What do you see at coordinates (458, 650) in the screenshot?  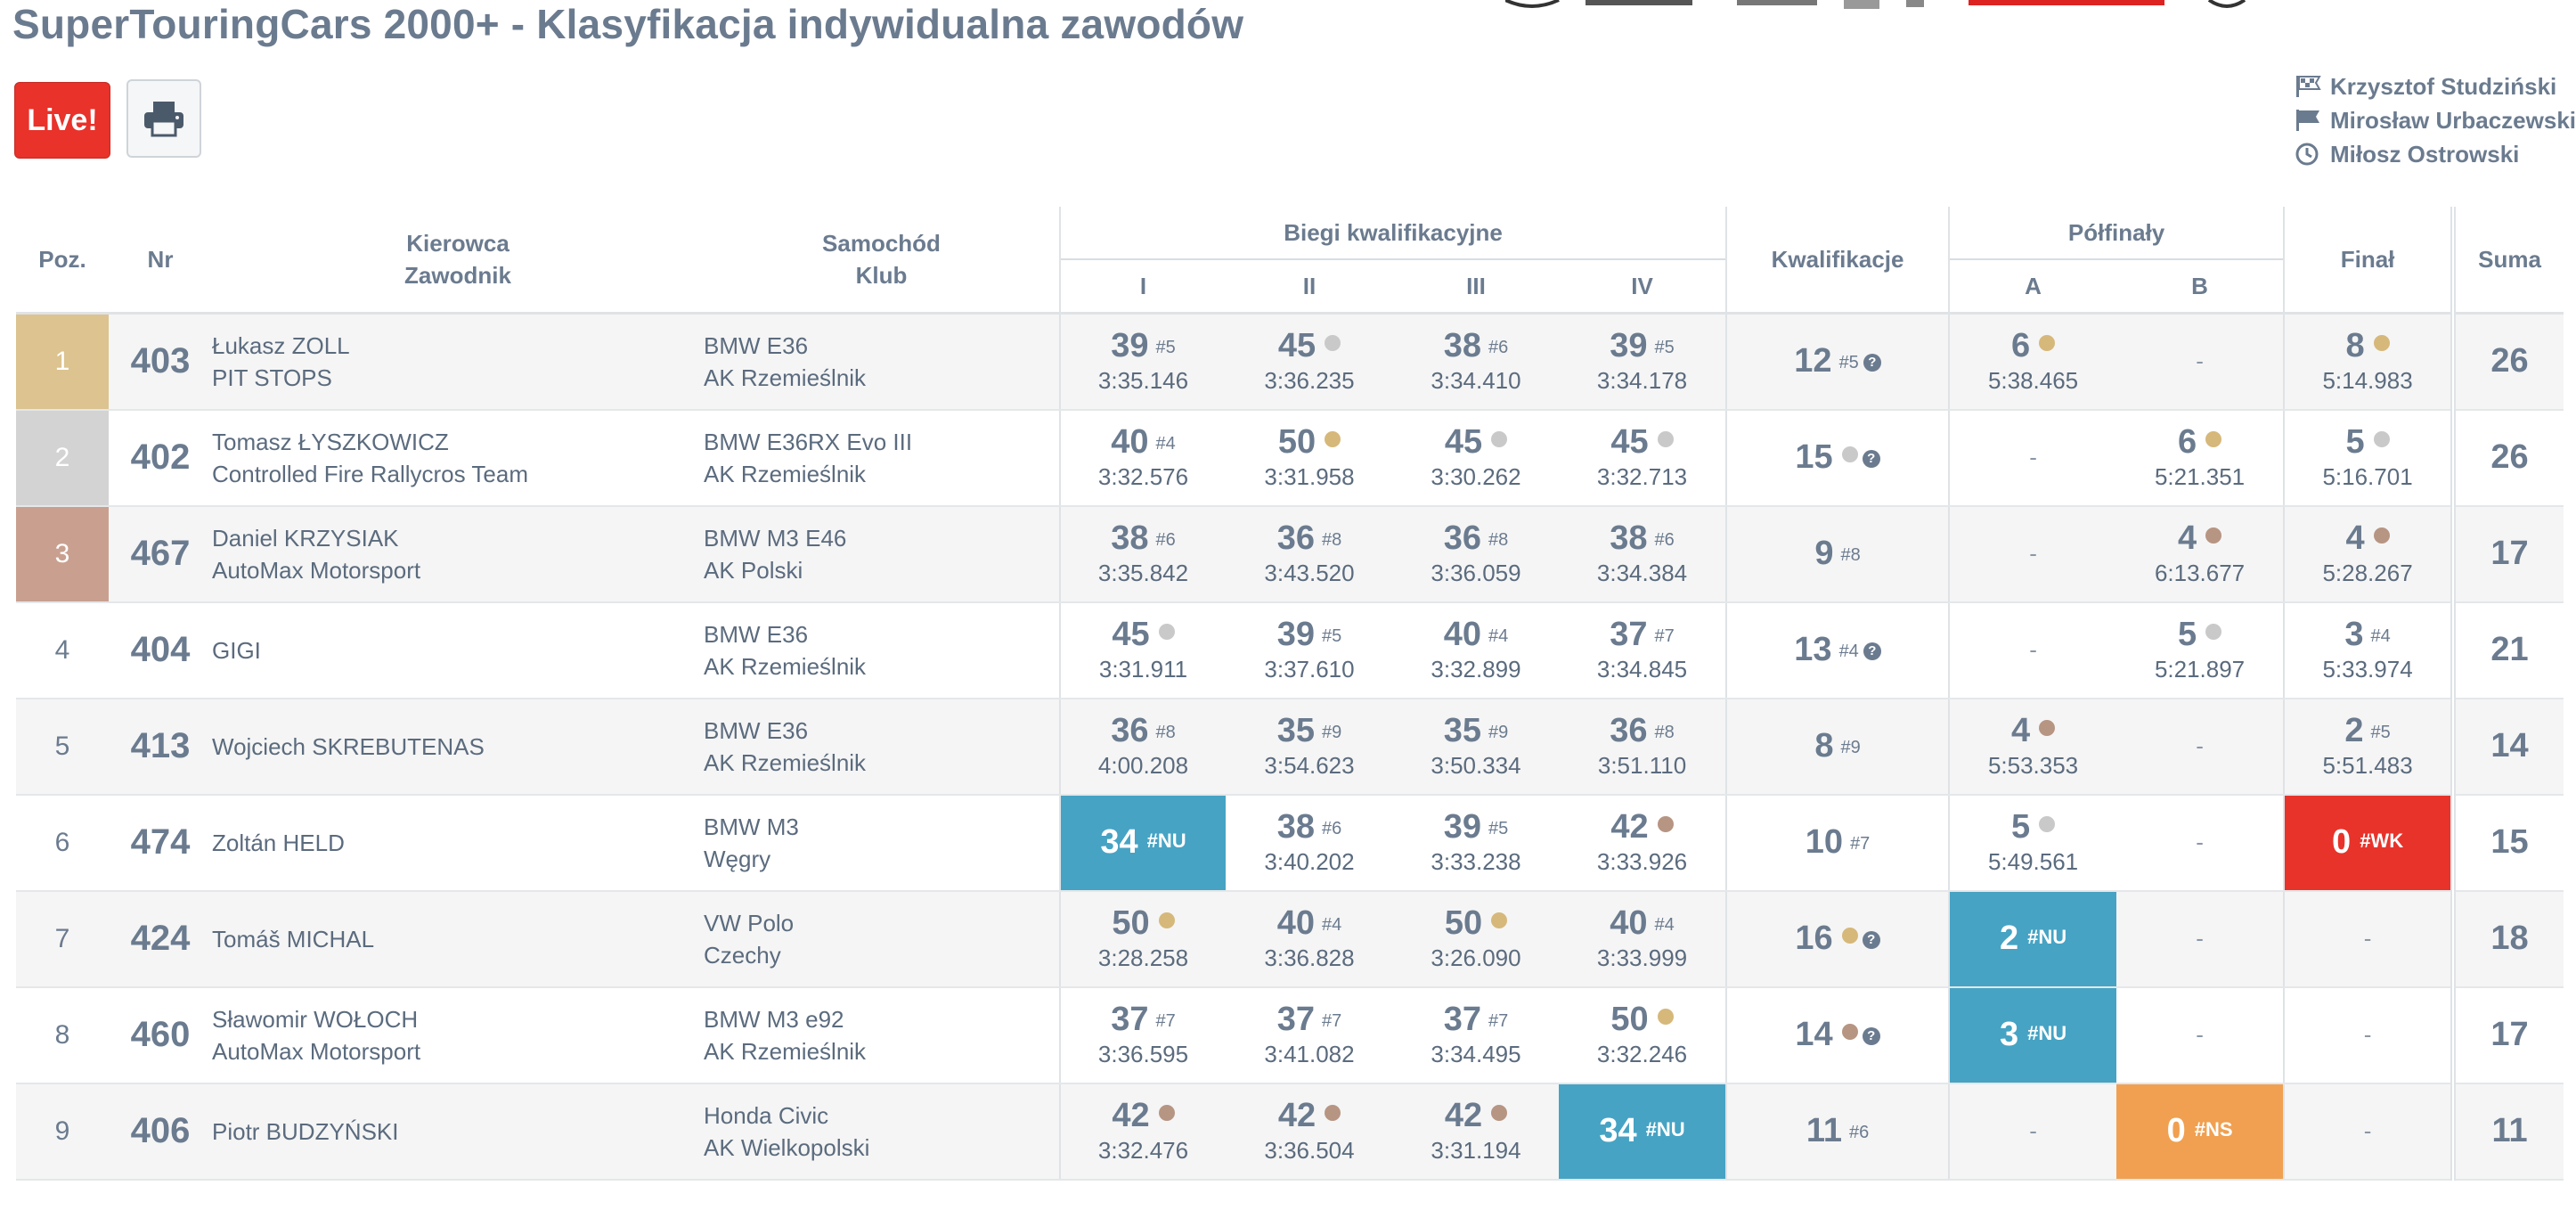 I see `driver-name: GIGI` at bounding box center [458, 650].